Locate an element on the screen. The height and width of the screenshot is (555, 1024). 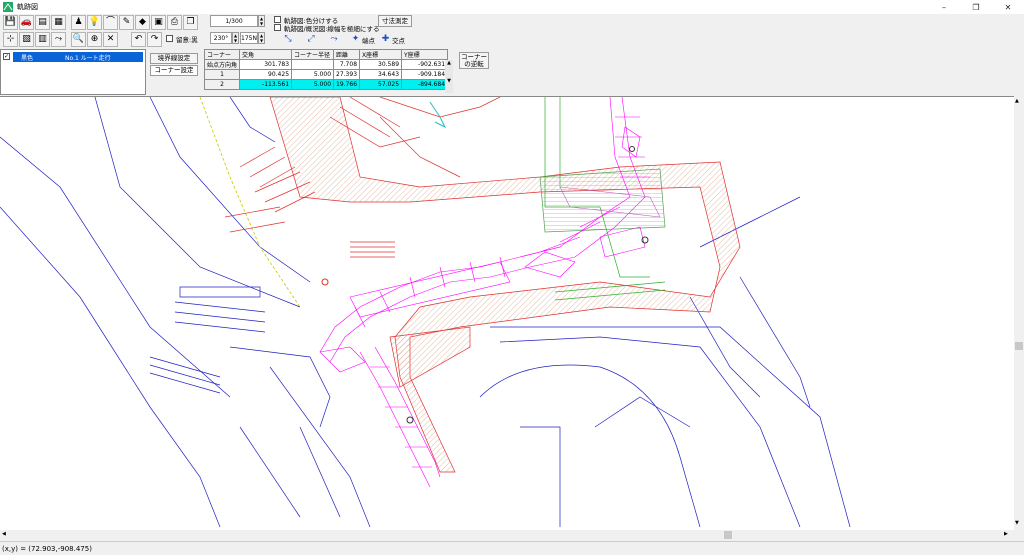
intersection-icon: ✚ is located at coordinates (385, 39).